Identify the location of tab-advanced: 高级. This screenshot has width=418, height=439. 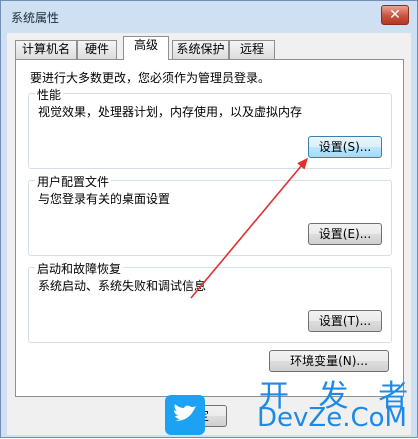
(146, 48).